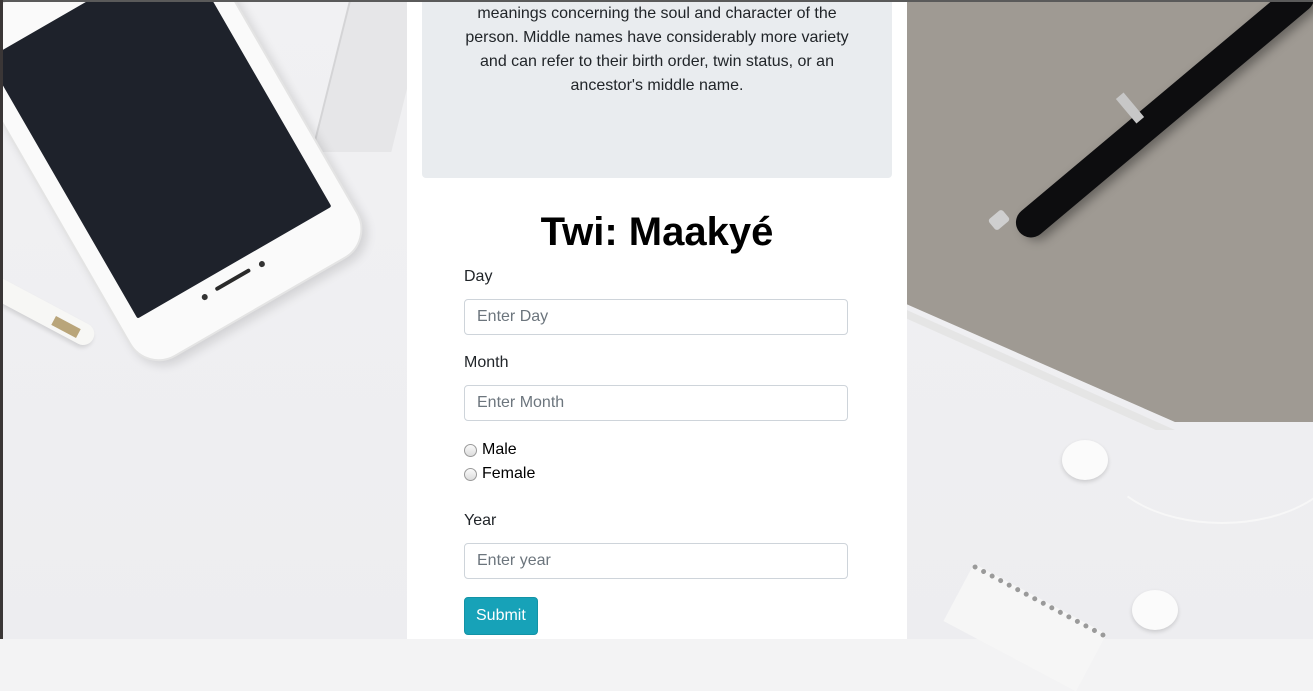 Image resolution: width=1313 pixels, height=691 pixels. Describe the element at coordinates (656, 561) in the screenshot. I see `year-input` at that location.